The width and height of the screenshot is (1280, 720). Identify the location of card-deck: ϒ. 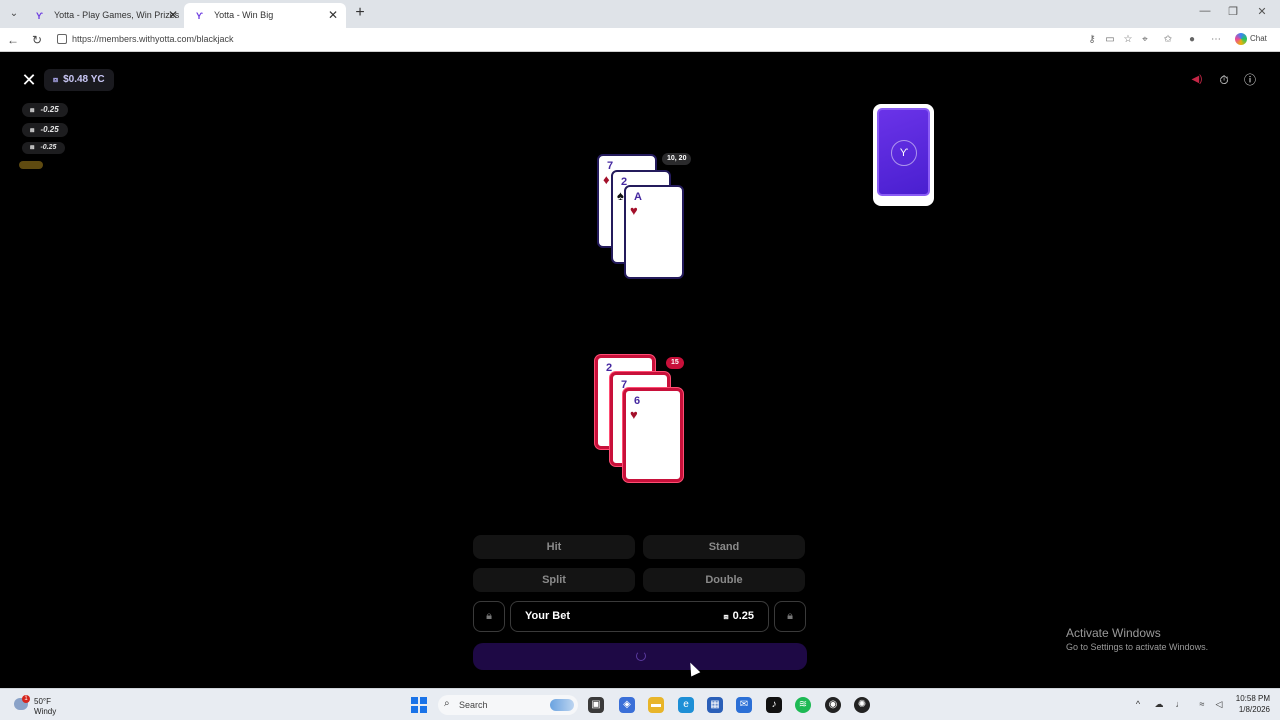
(903, 155).